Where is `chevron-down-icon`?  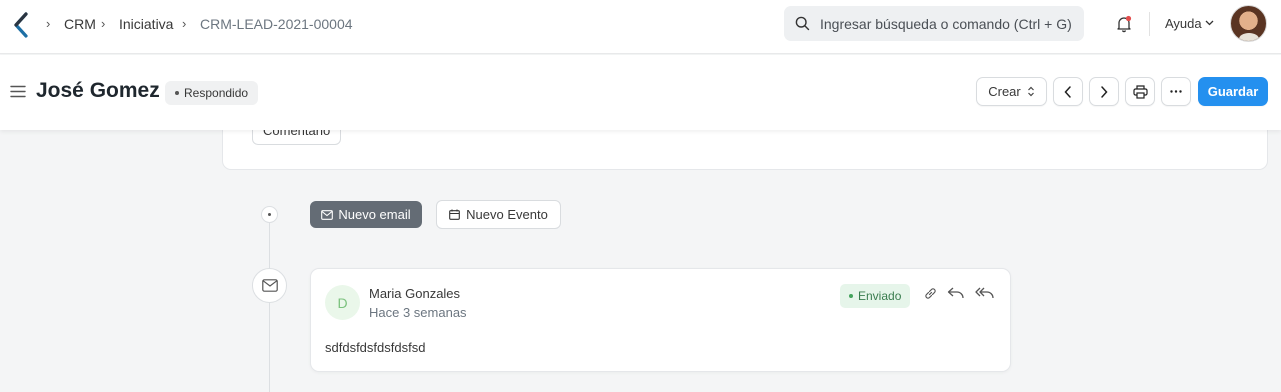
chevron-down-icon is located at coordinates (1209, 23).